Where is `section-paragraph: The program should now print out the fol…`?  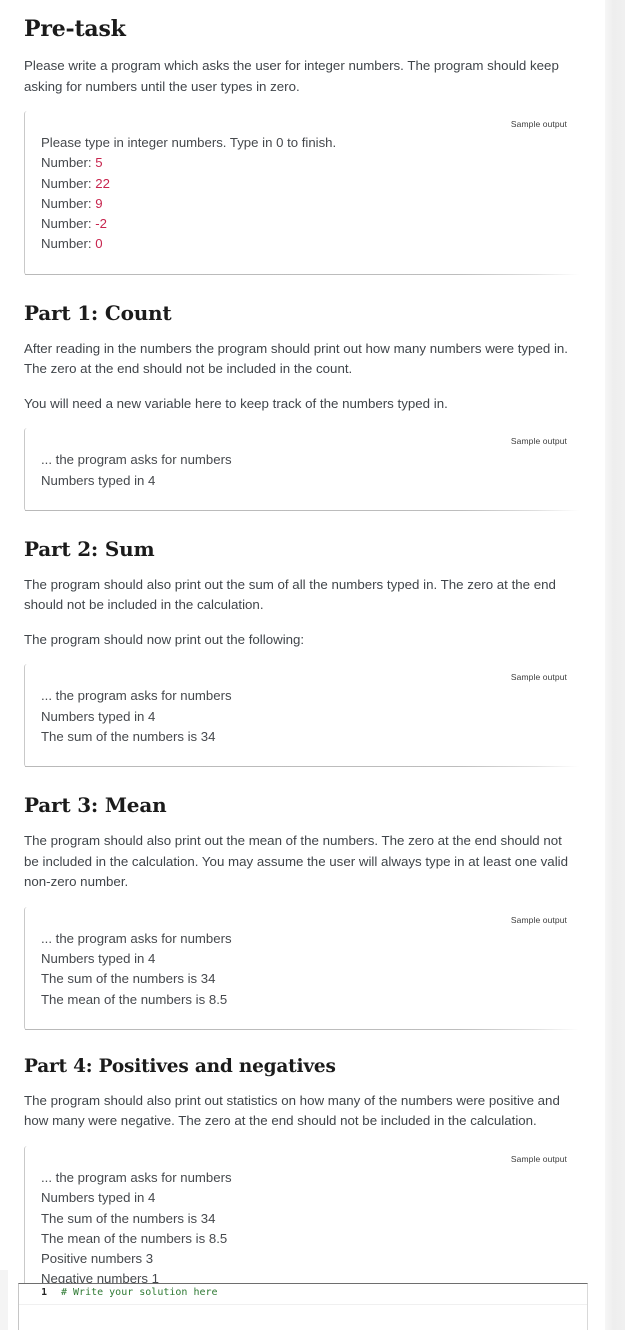
section-paragraph: The program should now print out the fol… is located at coordinates (164, 639).